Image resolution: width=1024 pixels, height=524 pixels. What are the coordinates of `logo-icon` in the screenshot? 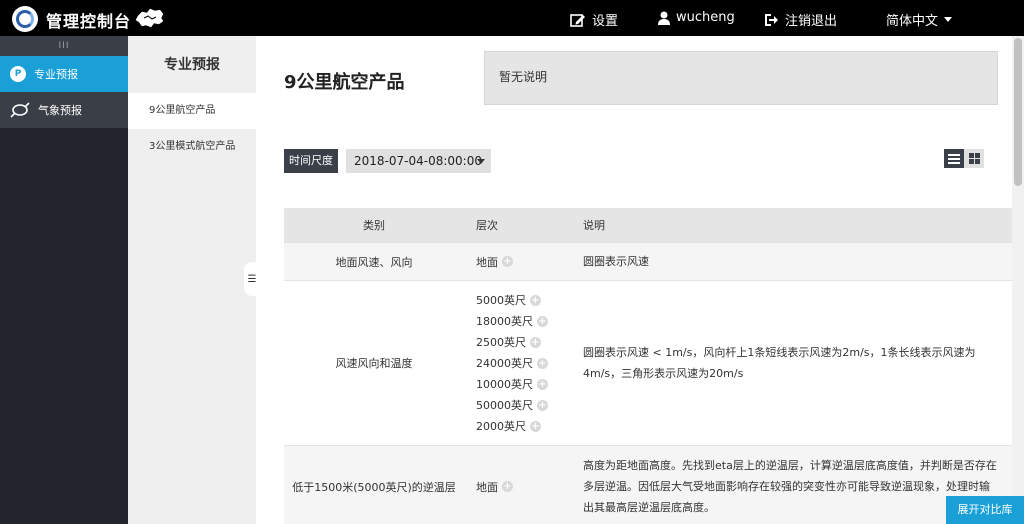 It's located at (25, 19).